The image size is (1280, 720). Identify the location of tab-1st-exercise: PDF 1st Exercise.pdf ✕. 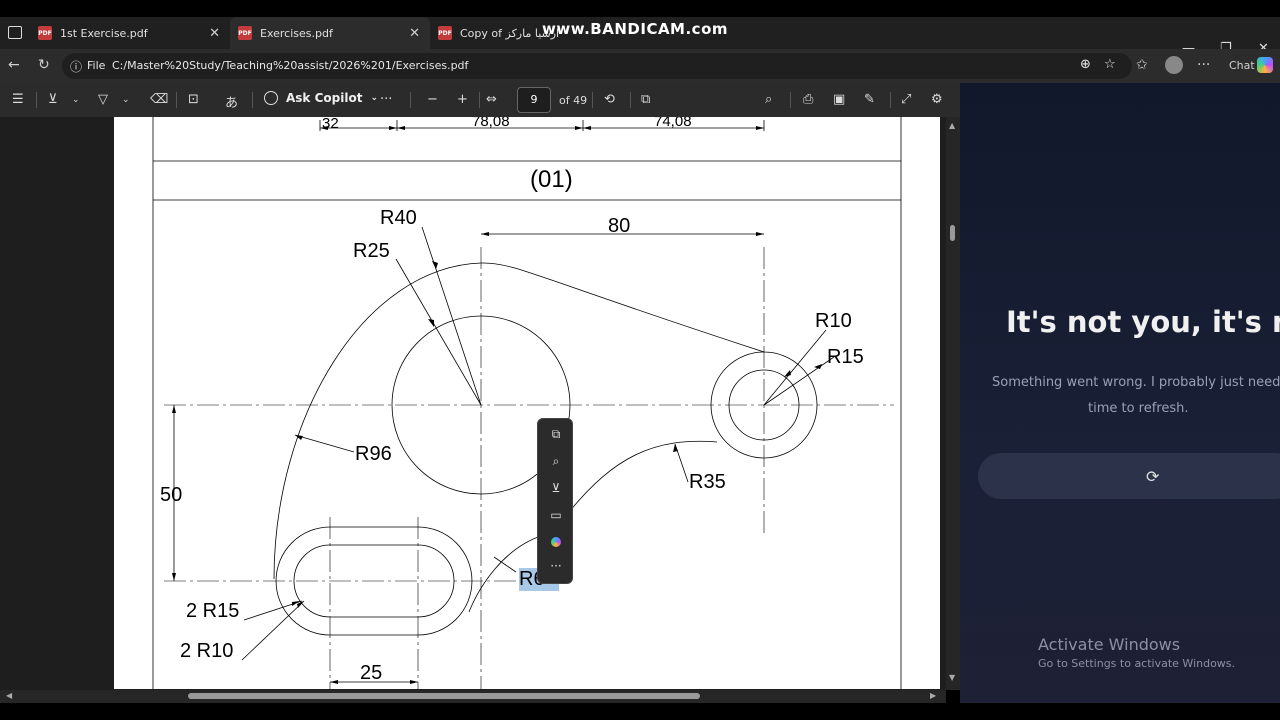
(130, 33).